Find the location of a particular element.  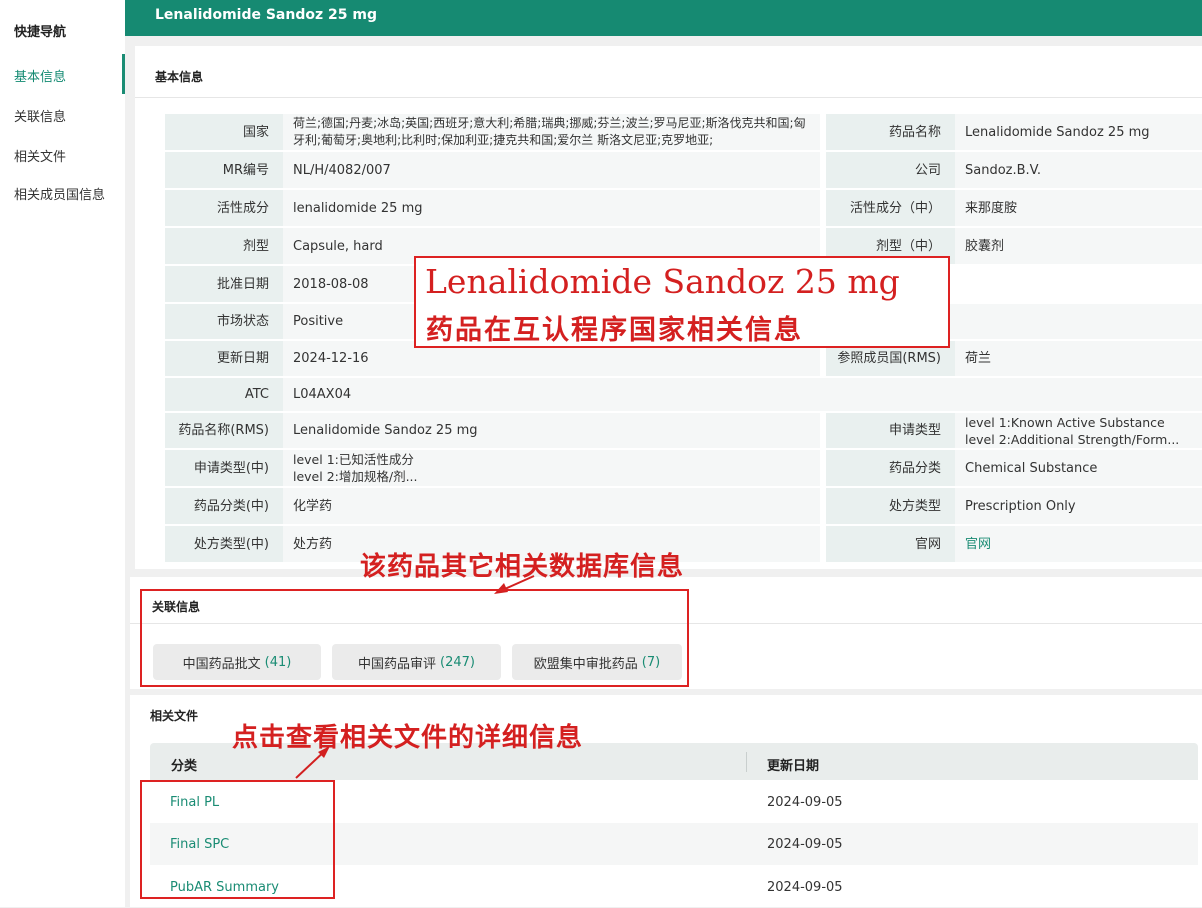

field-value: 来那度胺 is located at coordinates (1078, 208).